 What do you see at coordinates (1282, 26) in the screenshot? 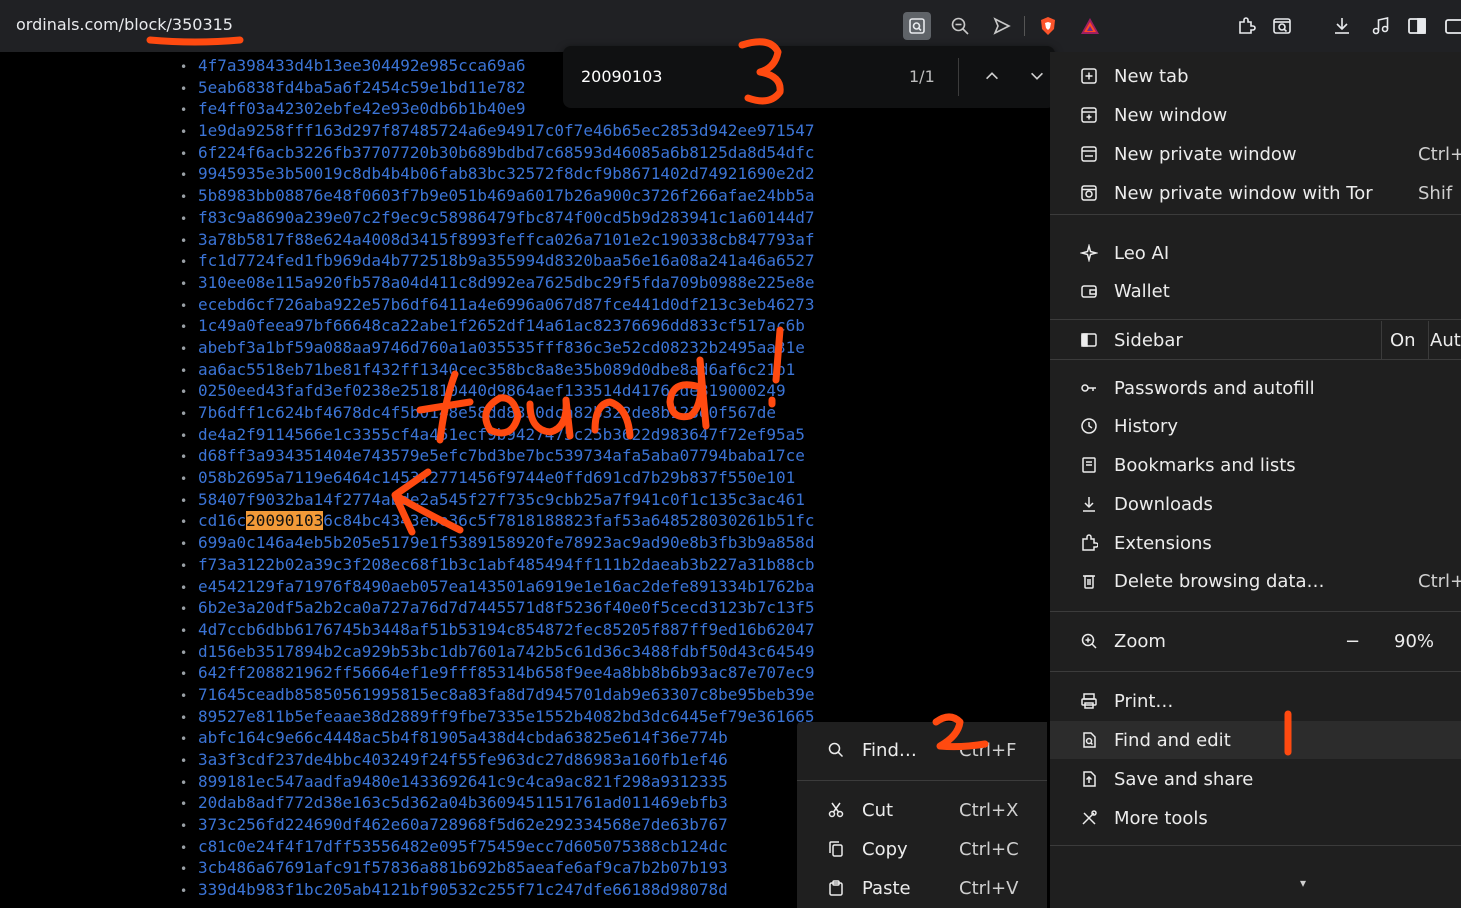
I see `tab-search-icon` at bounding box center [1282, 26].